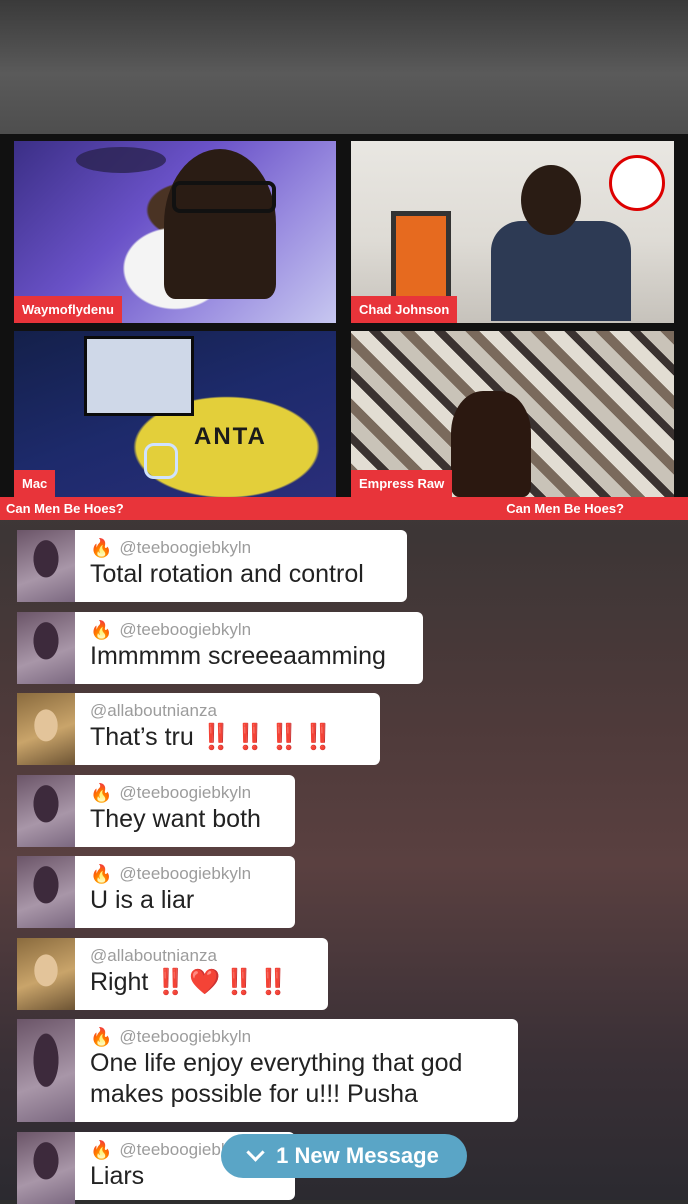 Image resolution: width=688 pixels, height=1204 pixels. I want to click on emoji-bangs: ‼️ ❤️ ‼️ ‼️, so click(221, 982).